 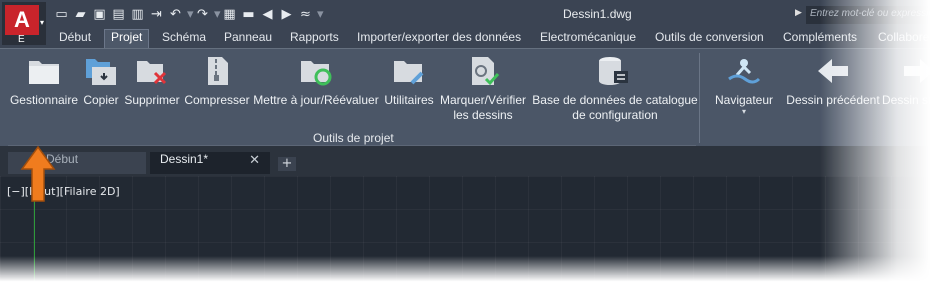 I want to click on mettre-a-jour-button: Mettre à jour/Réévaluer, so click(x=316, y=87).